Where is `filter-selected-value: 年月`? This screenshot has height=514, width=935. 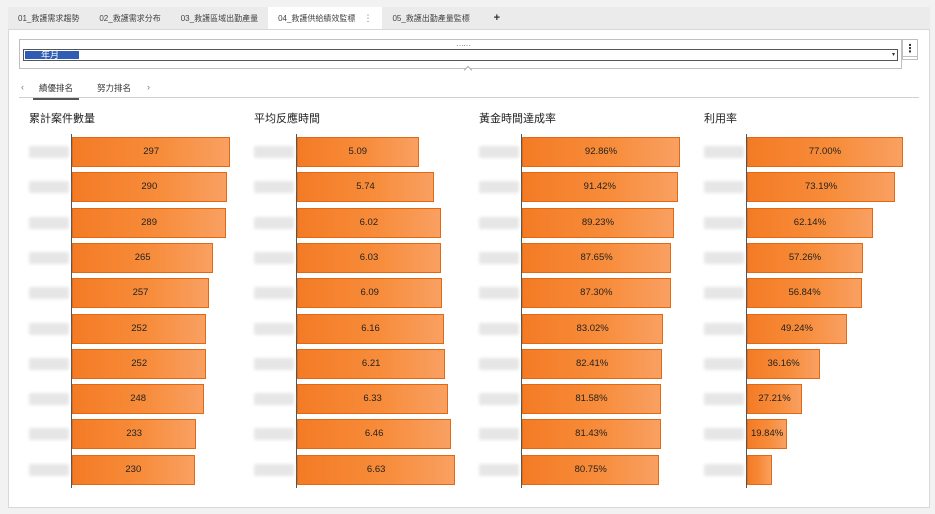 filter-selected-value: 年月 is located at coordinates (52, 55).